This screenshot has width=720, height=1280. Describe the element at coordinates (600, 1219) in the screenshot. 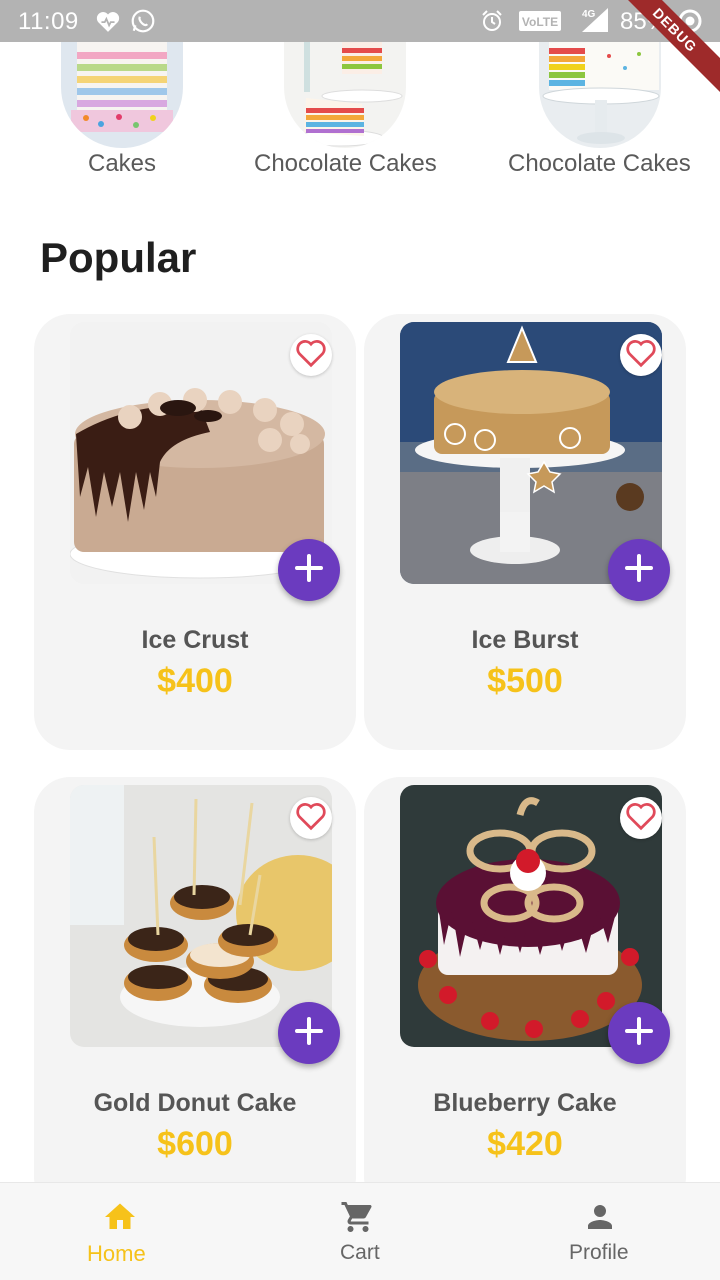

I see `profile-icon` at that location.